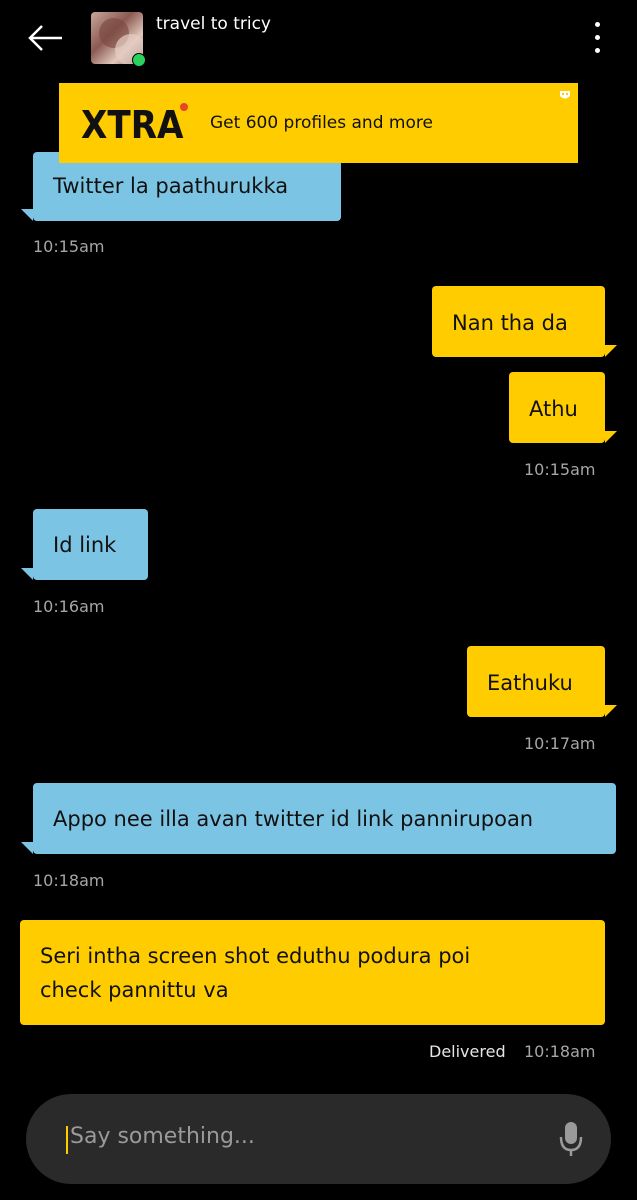 Image resolution: width=637 pixels, height=1200 pixels. I want to click on message-text: Nan tha da, so click(510, 323).